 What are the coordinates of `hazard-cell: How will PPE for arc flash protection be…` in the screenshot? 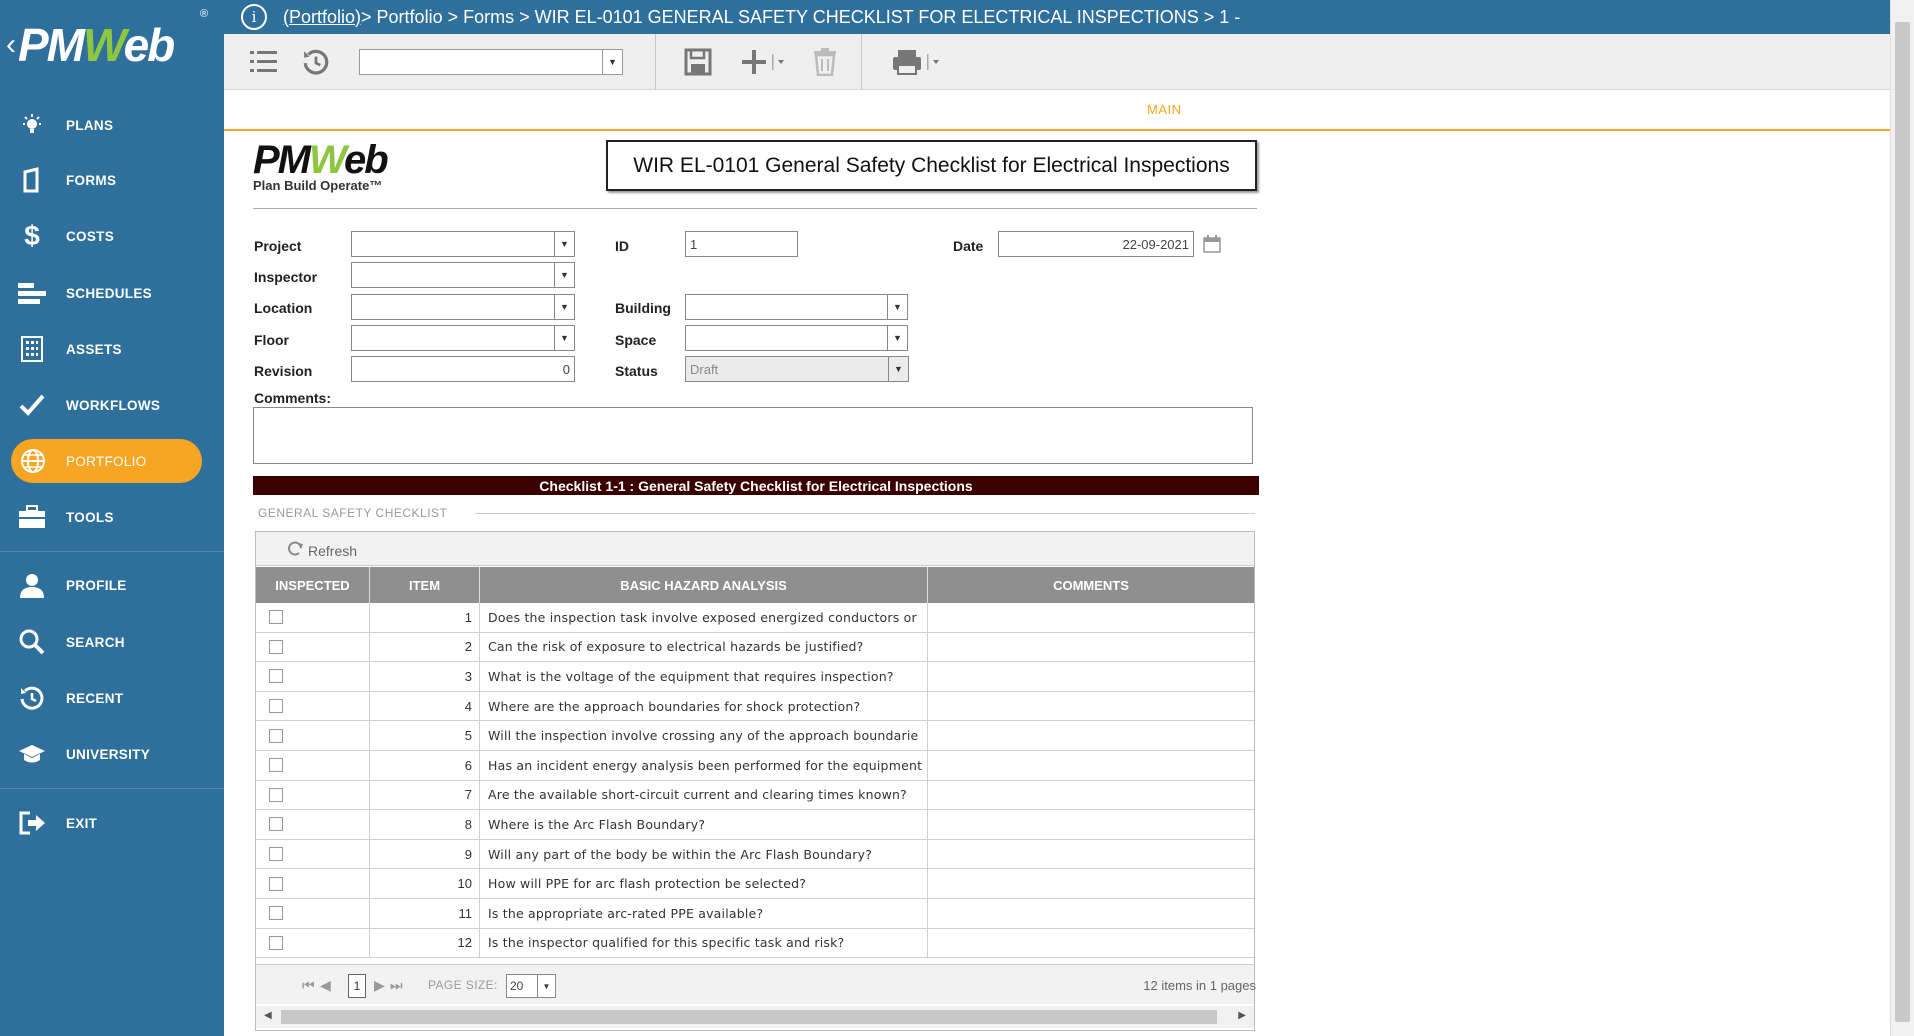 It's located at (704, 883).